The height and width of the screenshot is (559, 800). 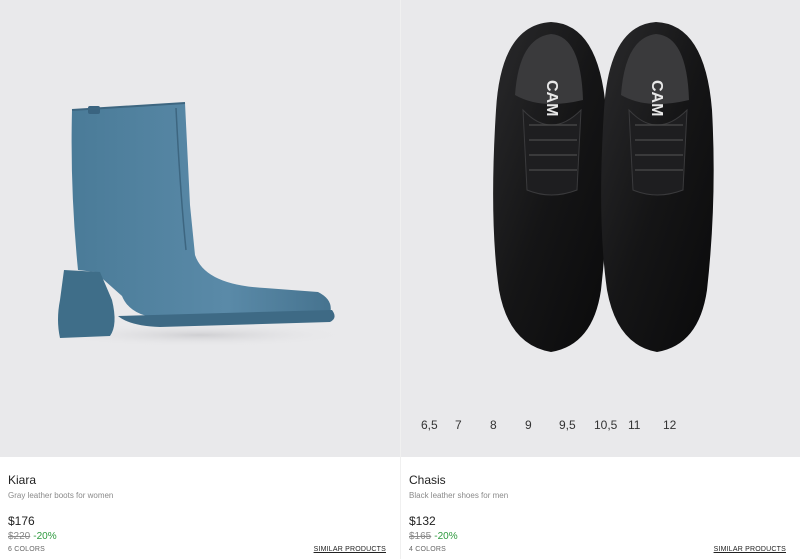 What do you see at coordinates (429, 425) in the screenshot?
I see `size-option: 6,5` at bounding box center [429, 425].